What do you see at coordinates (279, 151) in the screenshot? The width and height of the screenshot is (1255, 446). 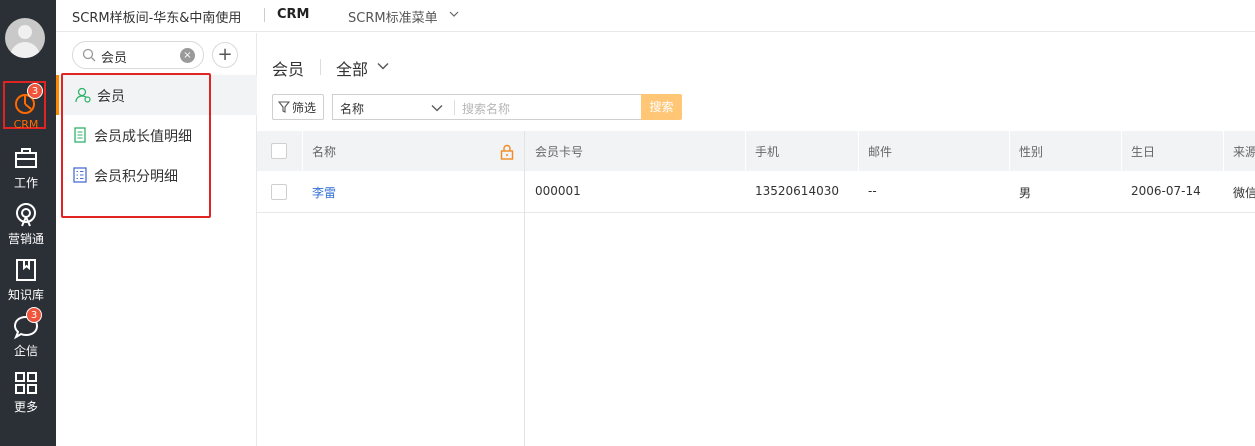 I see `select-all-checkbox` at bounding box center [279, 151].